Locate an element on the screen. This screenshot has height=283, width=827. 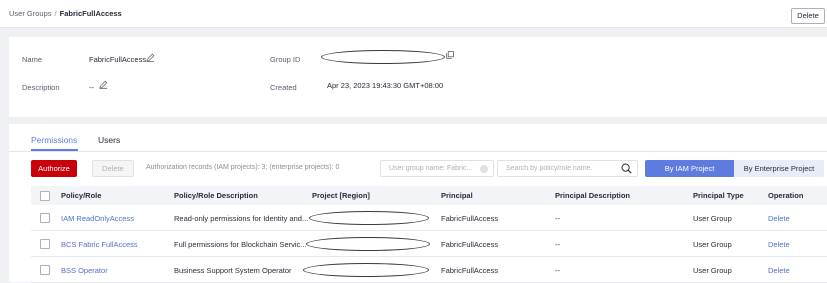
authorize-button: Authorize is located at coordinates (54, 168).